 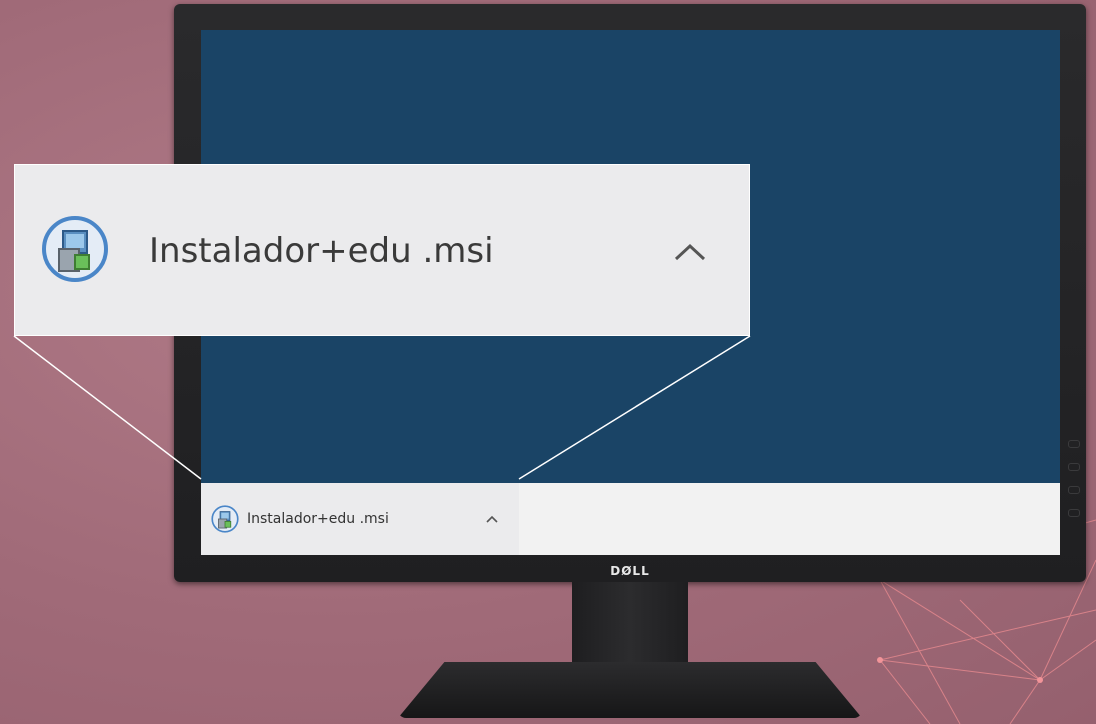 I want to click on monitor-side-buttons, so click(x=1074, y=495).